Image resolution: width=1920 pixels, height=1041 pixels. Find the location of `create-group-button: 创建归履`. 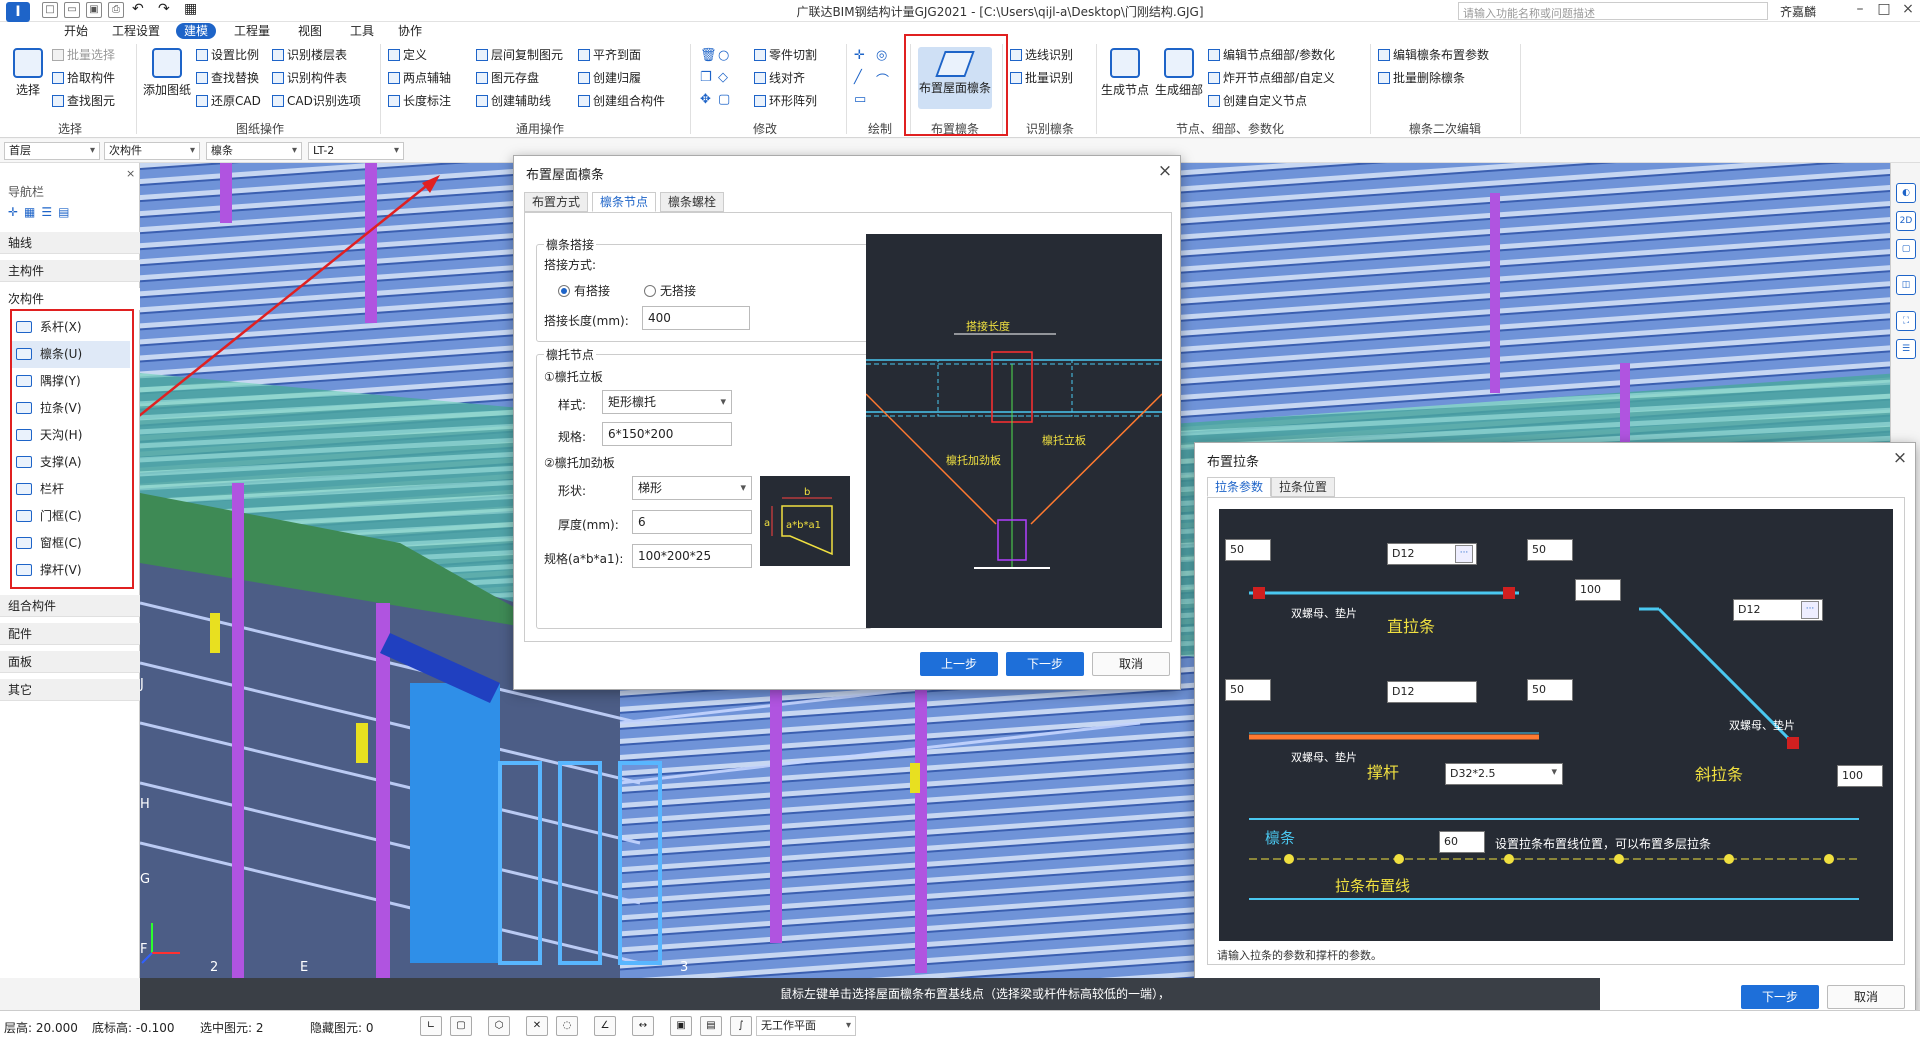

create-group-button: 创建归履 is located at coordinates (609, 78).